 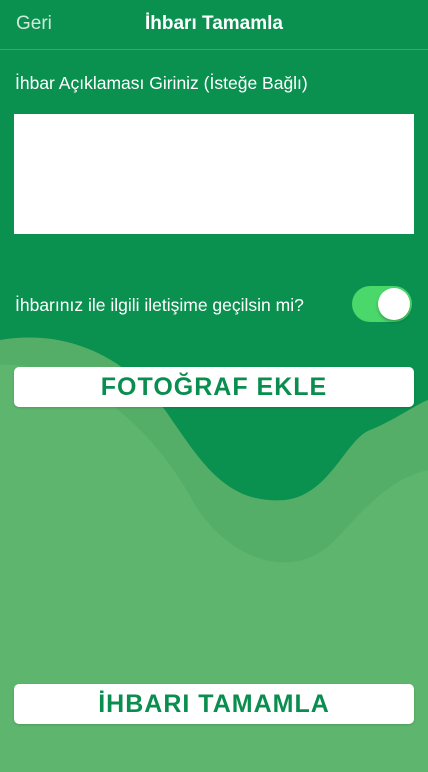 I want to click on complete-report-button: İHBARI TAMAMLA, so click(x=214, y=704).